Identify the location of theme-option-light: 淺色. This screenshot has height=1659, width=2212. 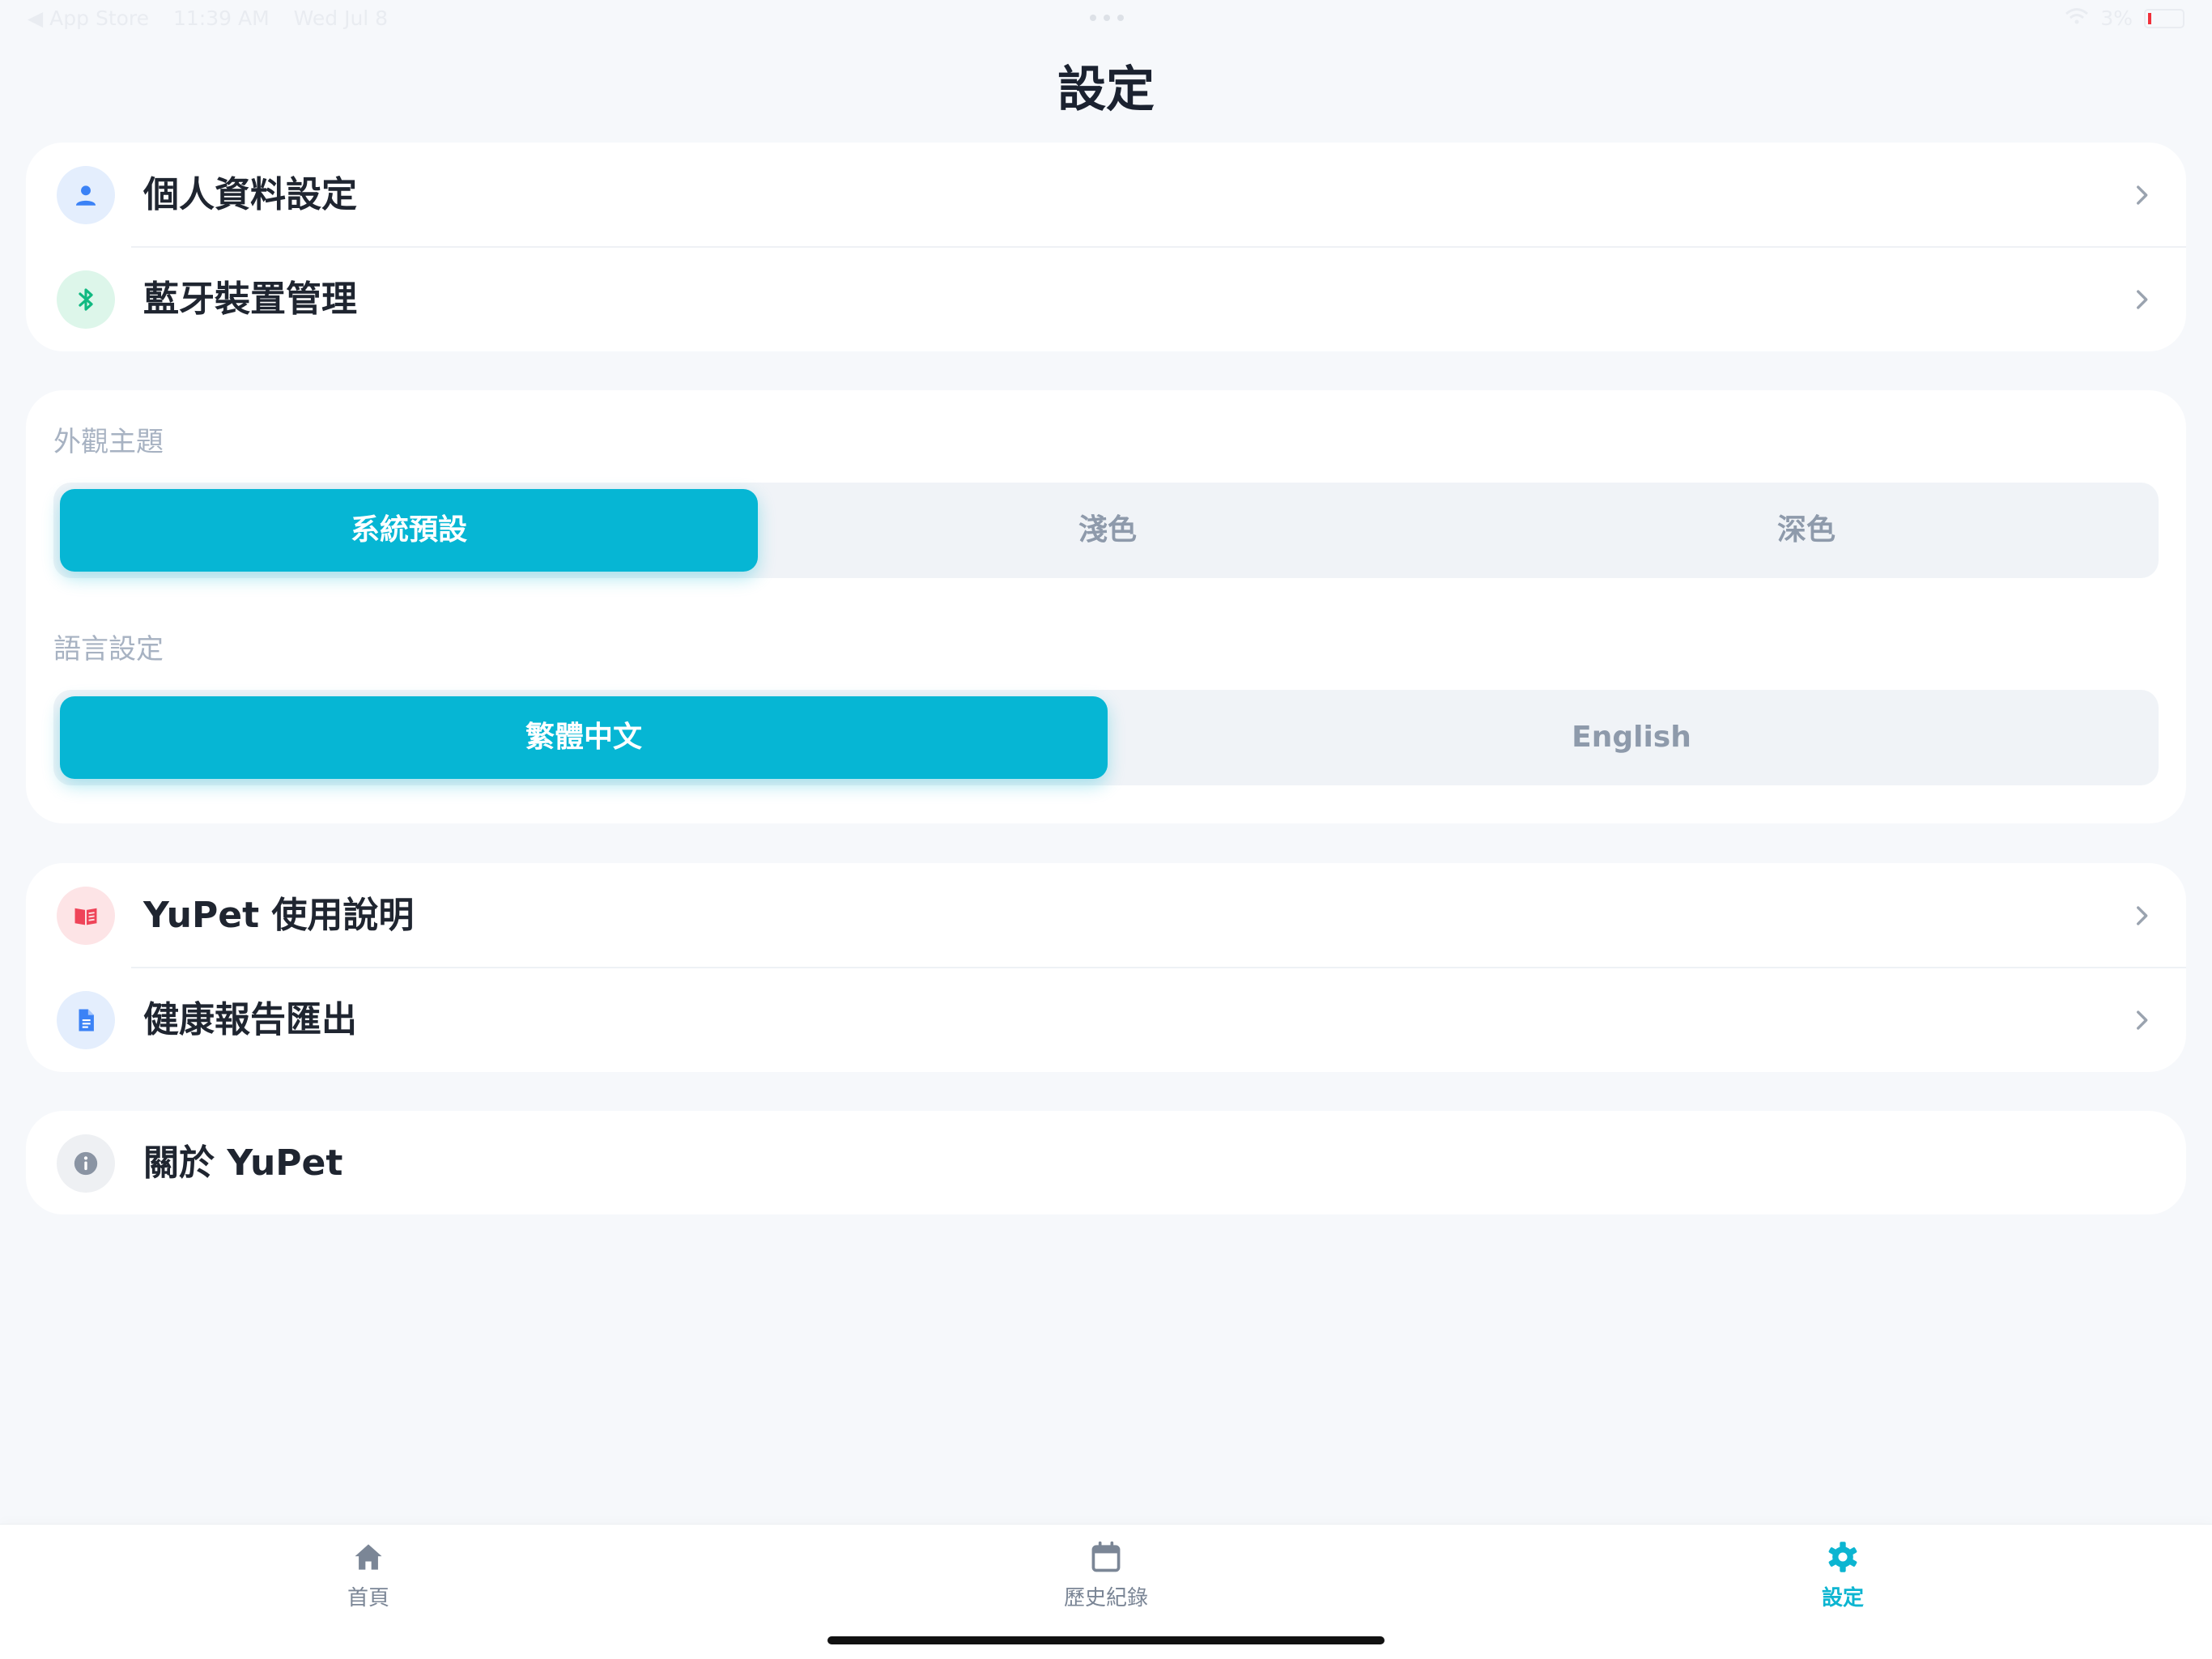
(1107, 531).